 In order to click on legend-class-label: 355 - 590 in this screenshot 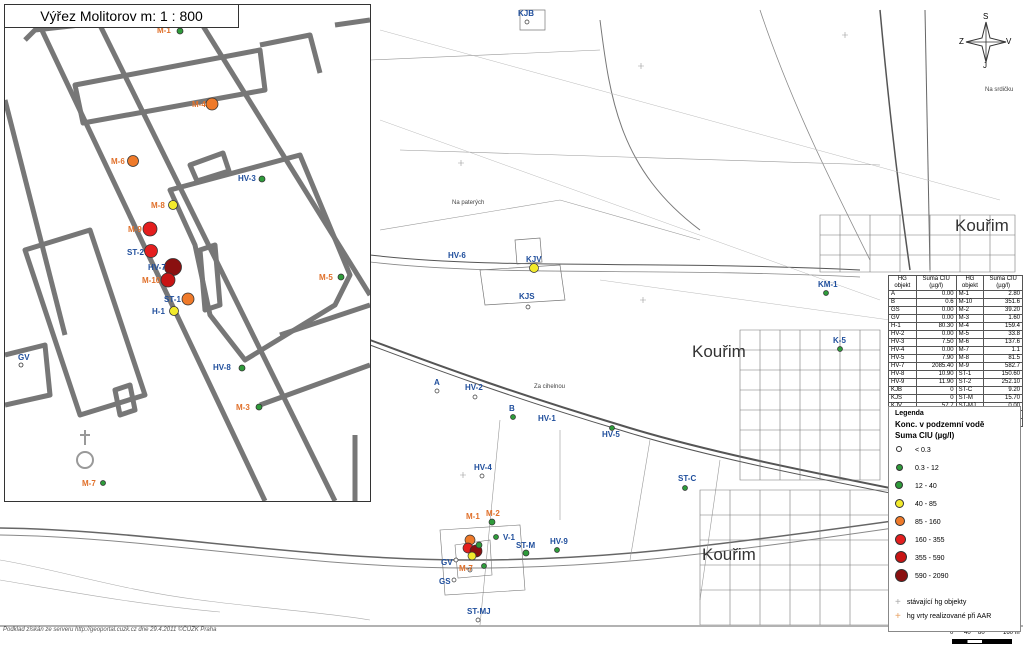, I will do `click(930, 558)`.